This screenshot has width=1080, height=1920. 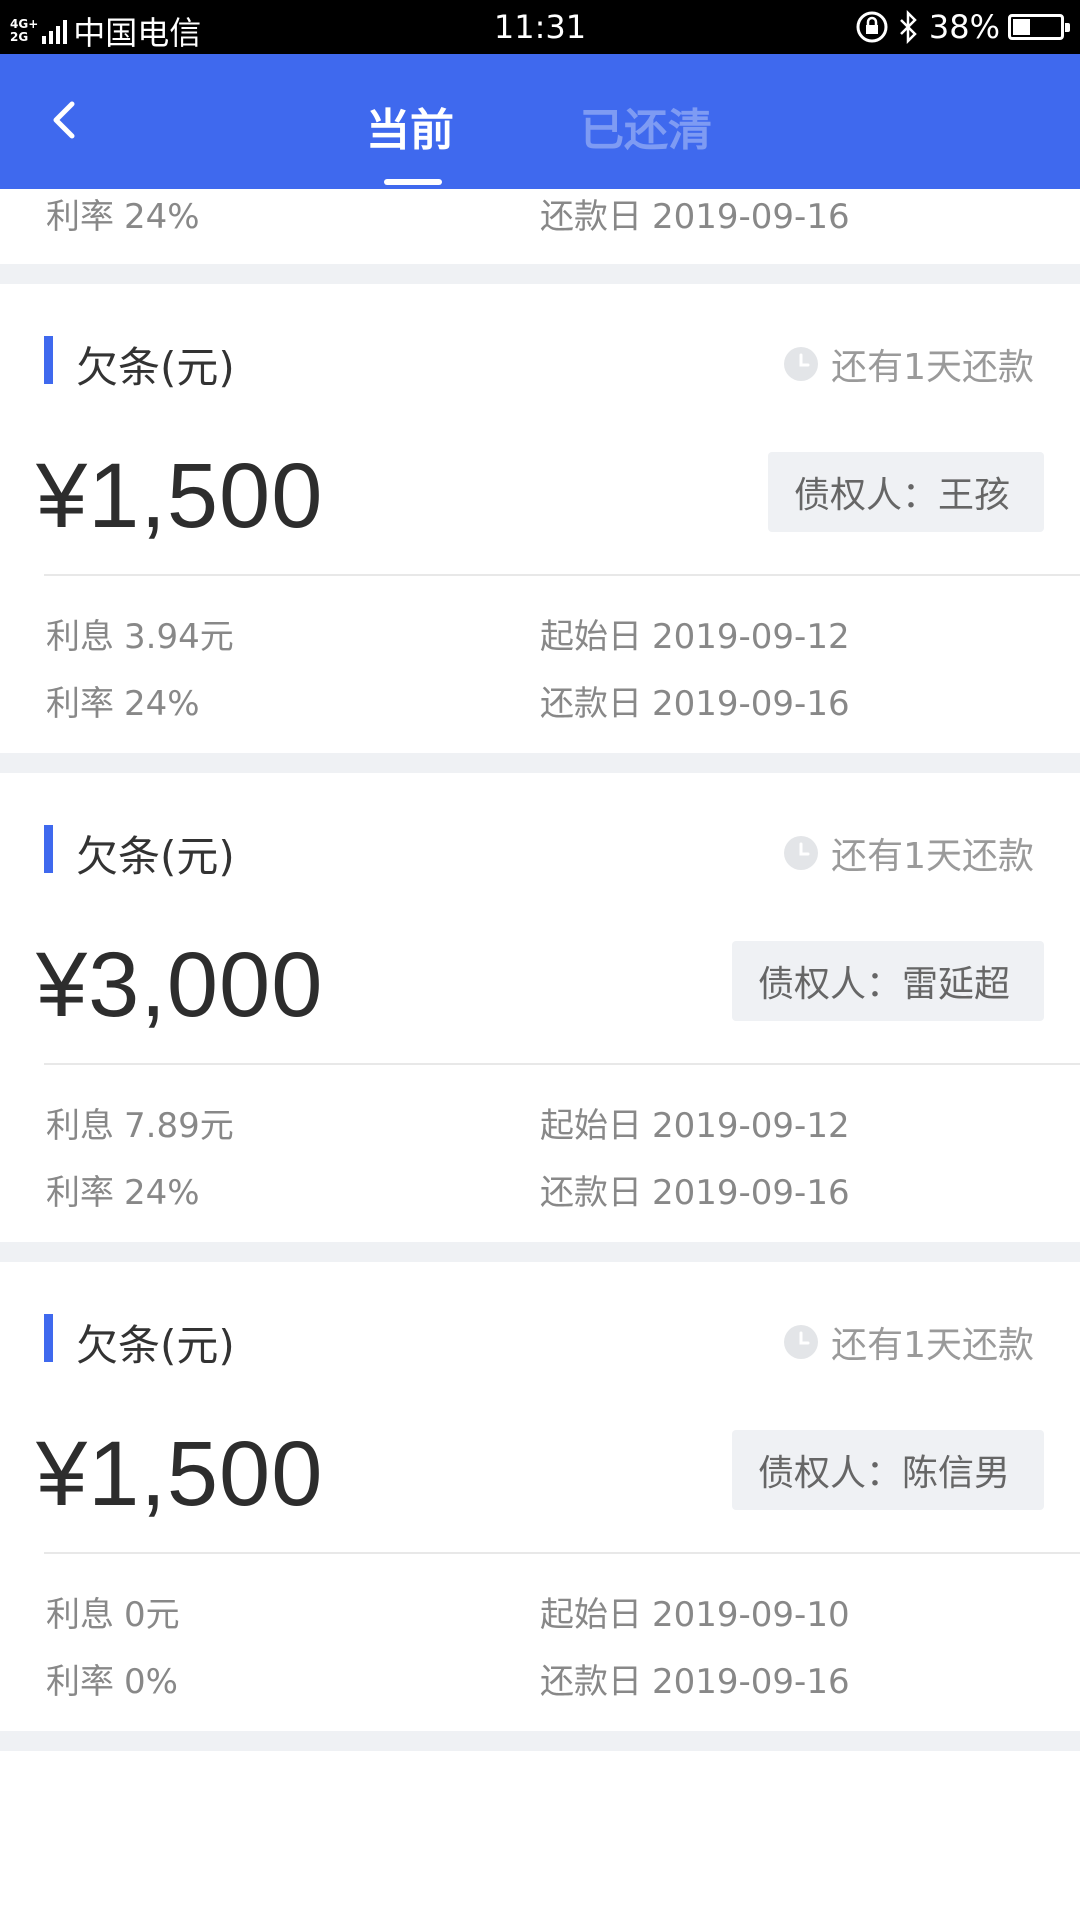 I want to click on battery-icon, so click(x=1039, y=27).